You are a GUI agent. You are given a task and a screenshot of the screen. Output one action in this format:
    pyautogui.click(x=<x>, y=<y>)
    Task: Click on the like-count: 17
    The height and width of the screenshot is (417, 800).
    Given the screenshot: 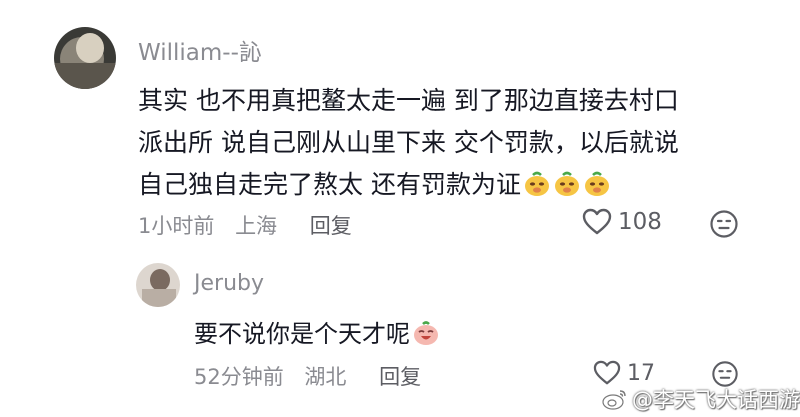 What is the action you would take?
    pyautogui.click(x=641, y=373)
    